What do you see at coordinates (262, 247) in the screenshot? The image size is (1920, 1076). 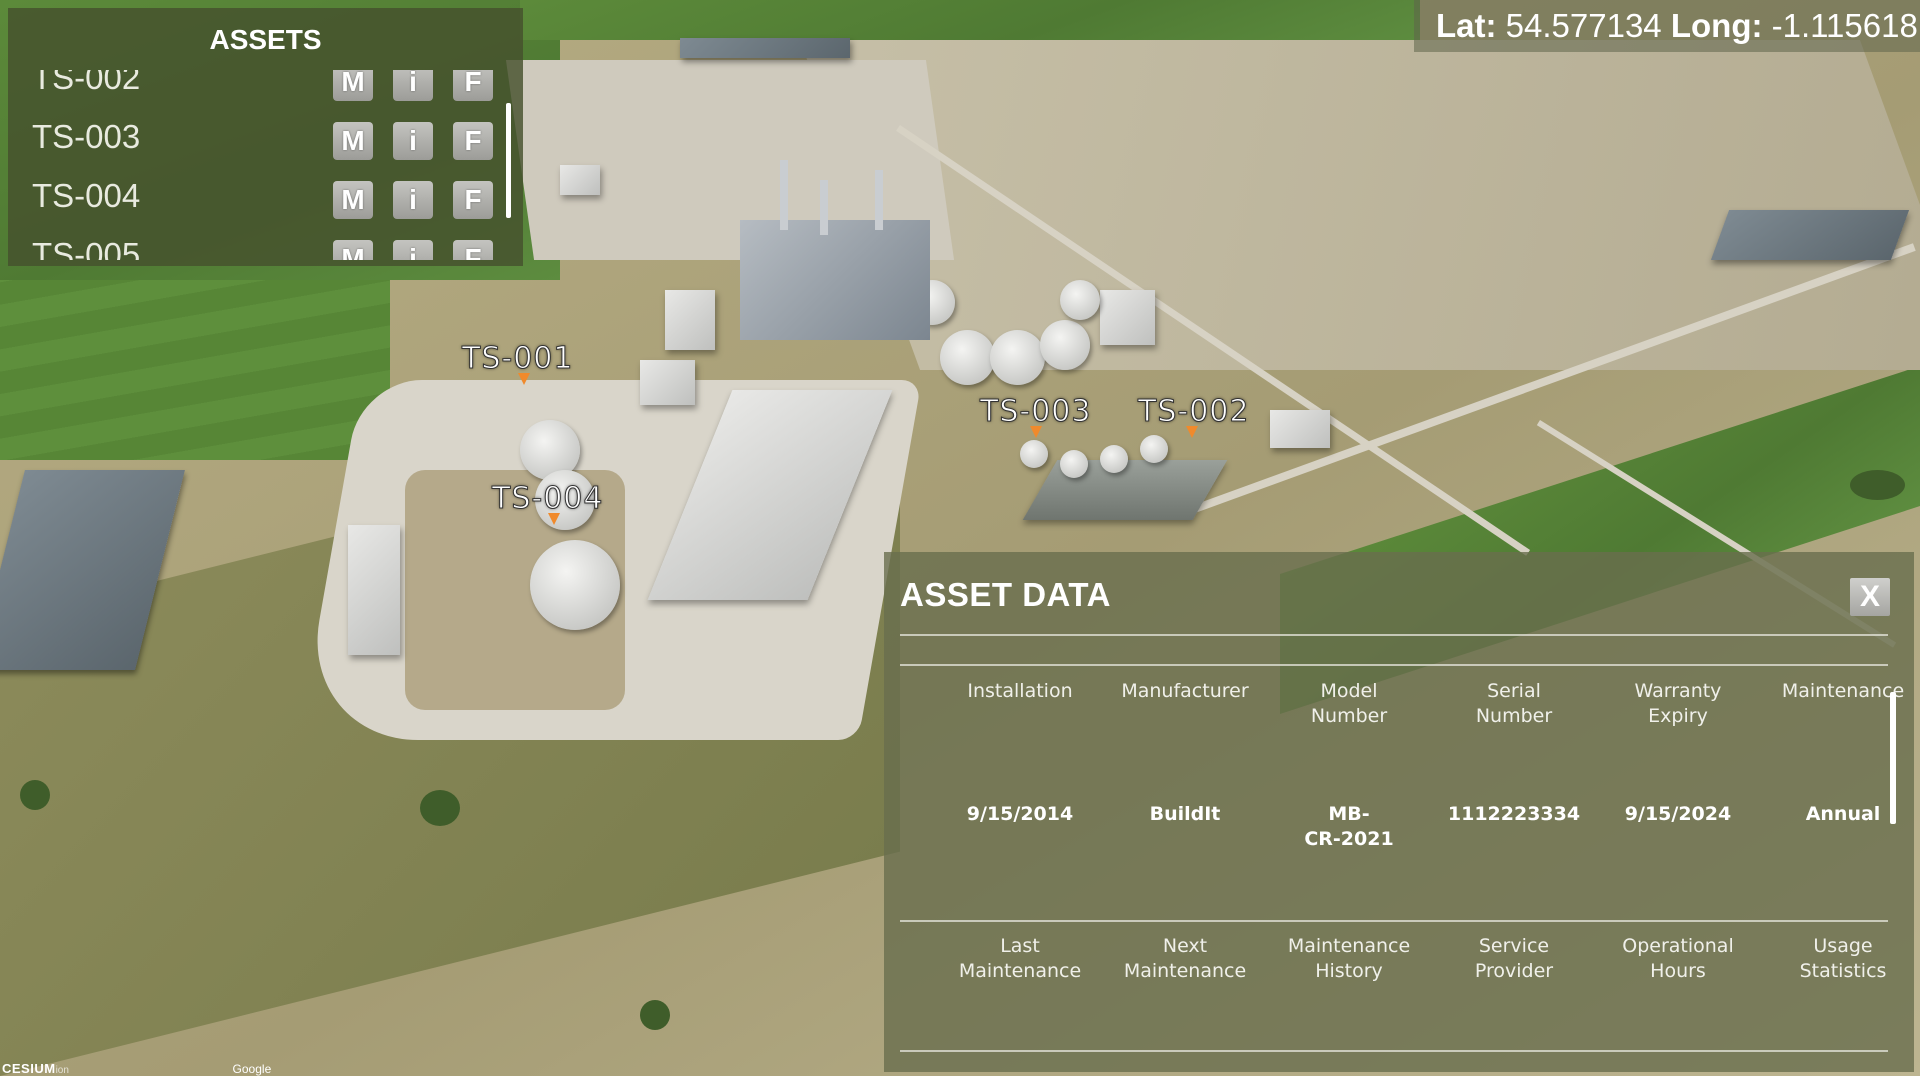 I see `asset-row: TS-005 M i F` at bounding box center [262, 247].